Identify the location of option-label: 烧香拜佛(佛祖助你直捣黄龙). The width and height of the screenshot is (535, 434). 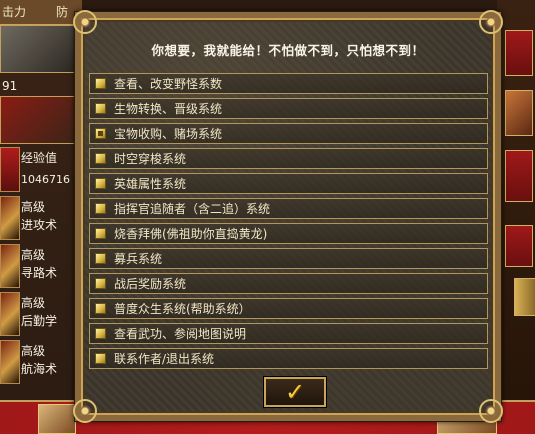
(191, 234).